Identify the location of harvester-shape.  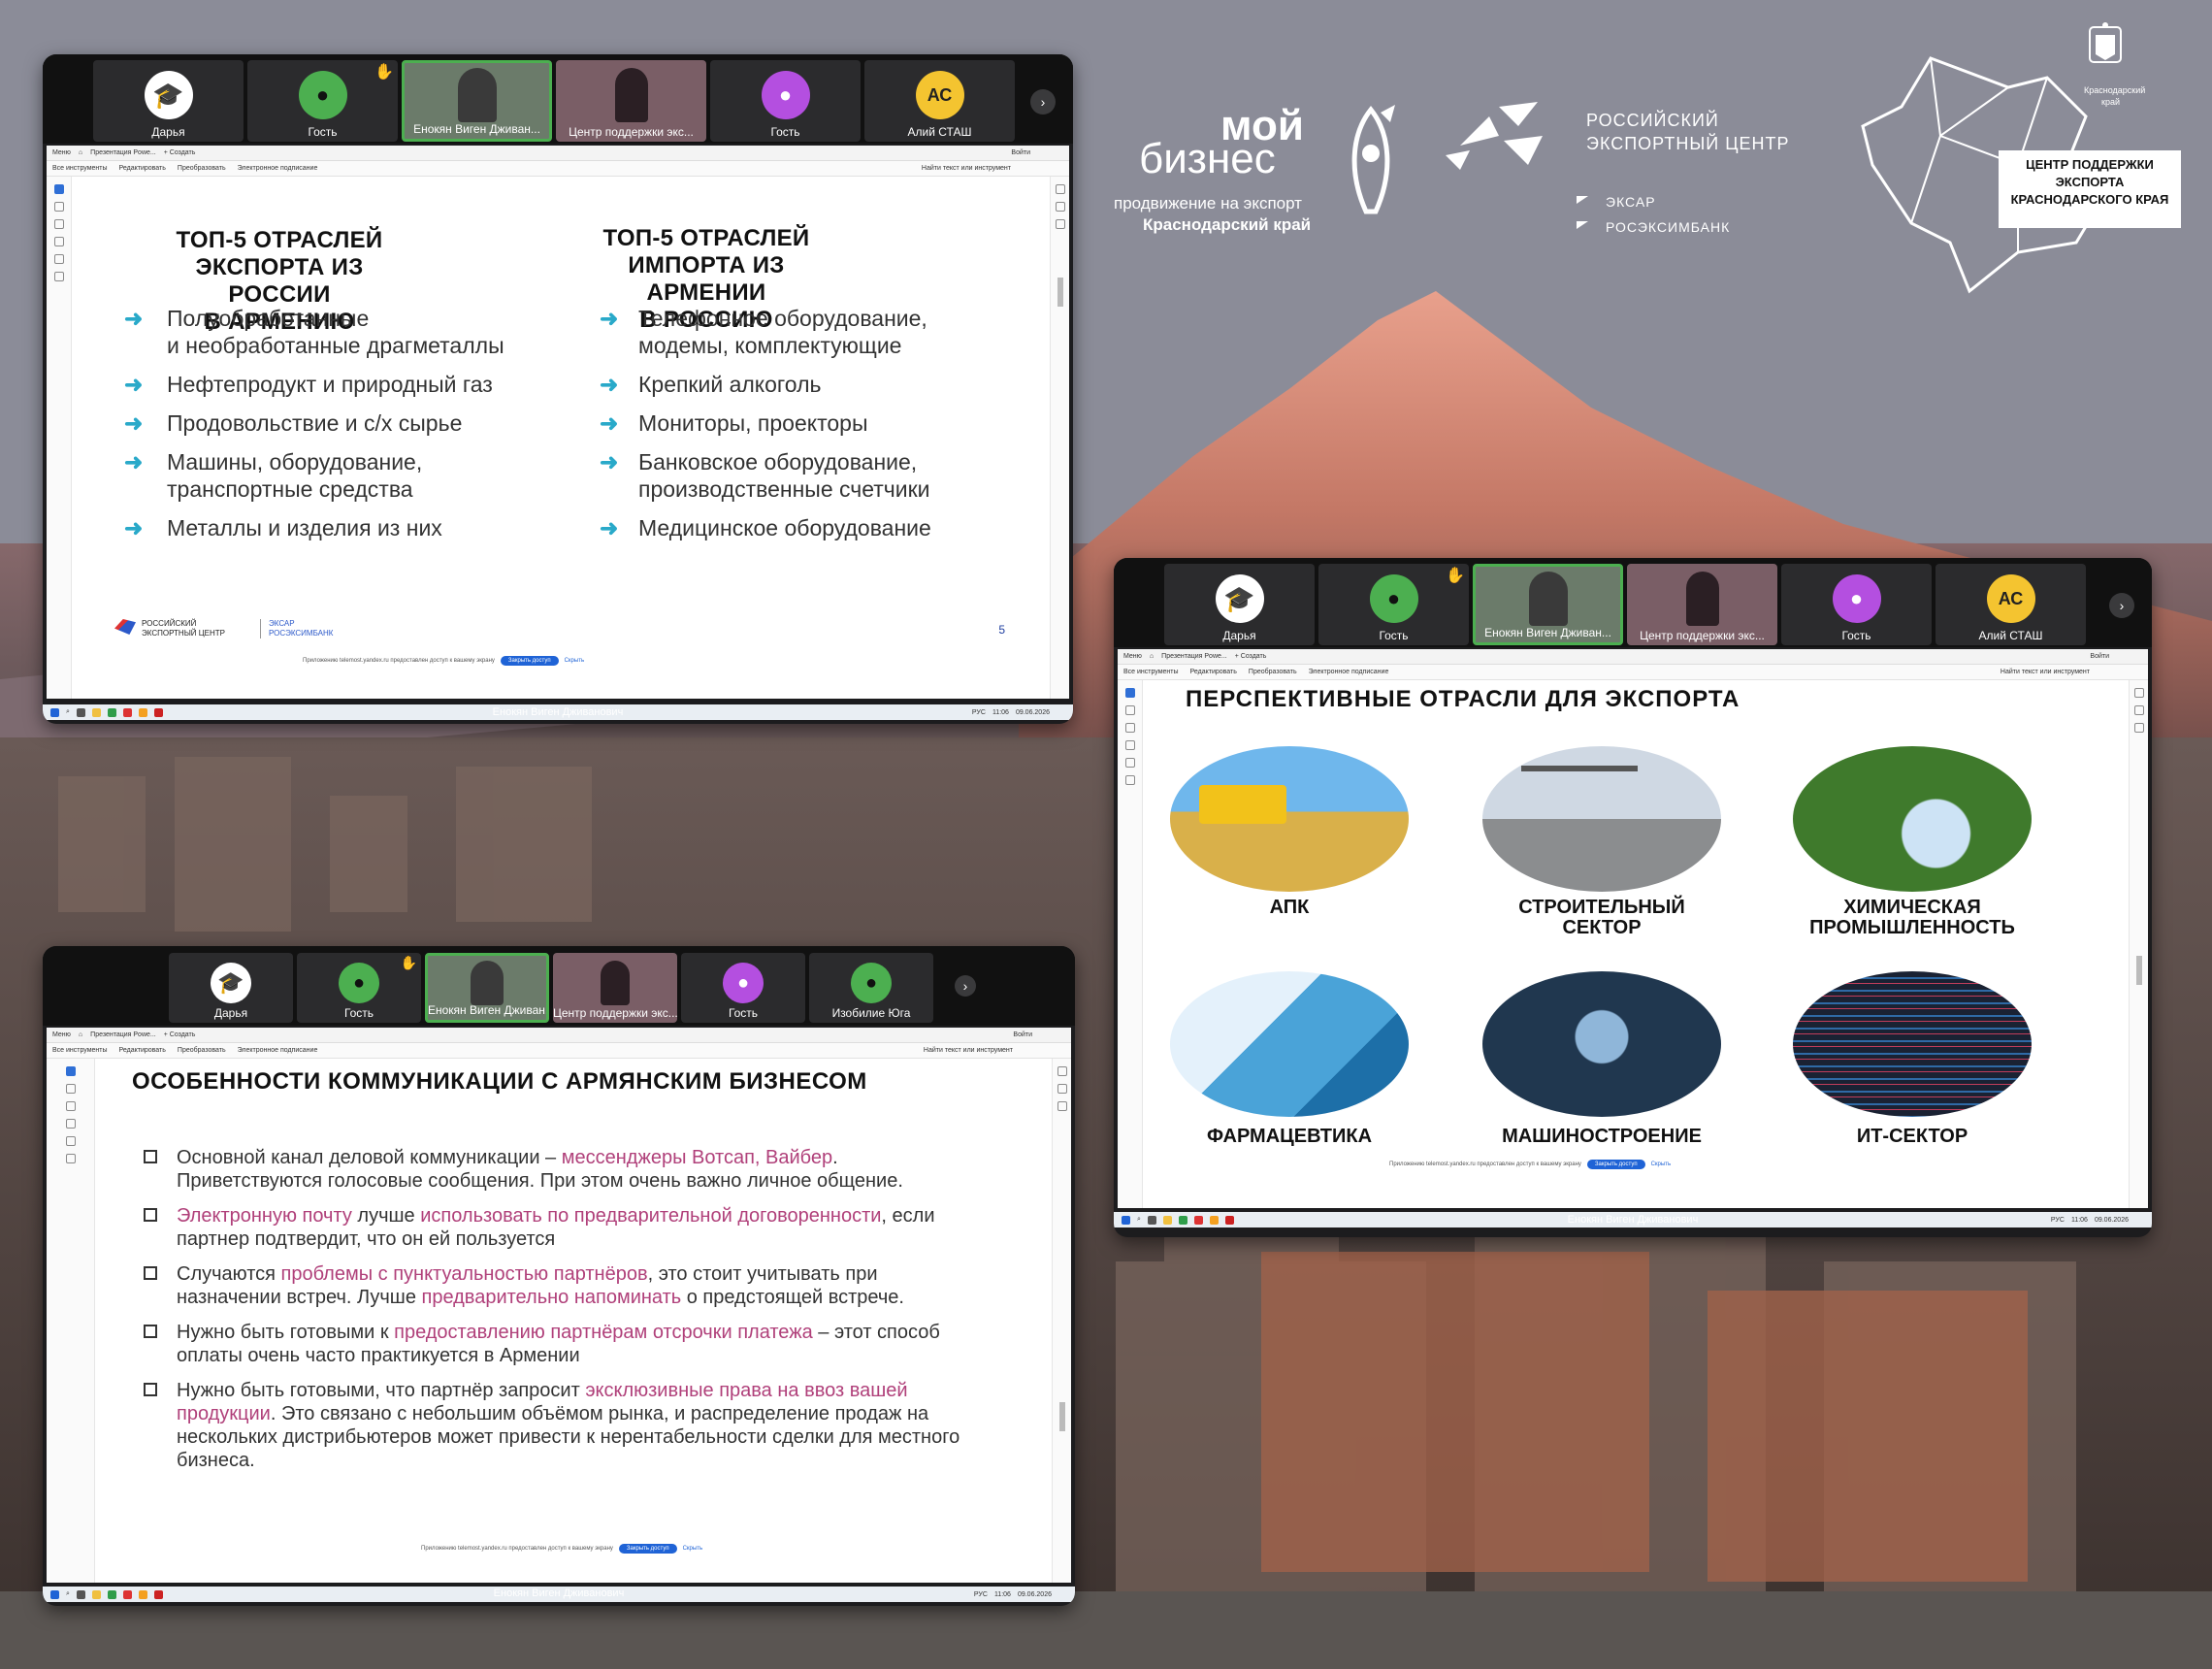
(1243, 805).